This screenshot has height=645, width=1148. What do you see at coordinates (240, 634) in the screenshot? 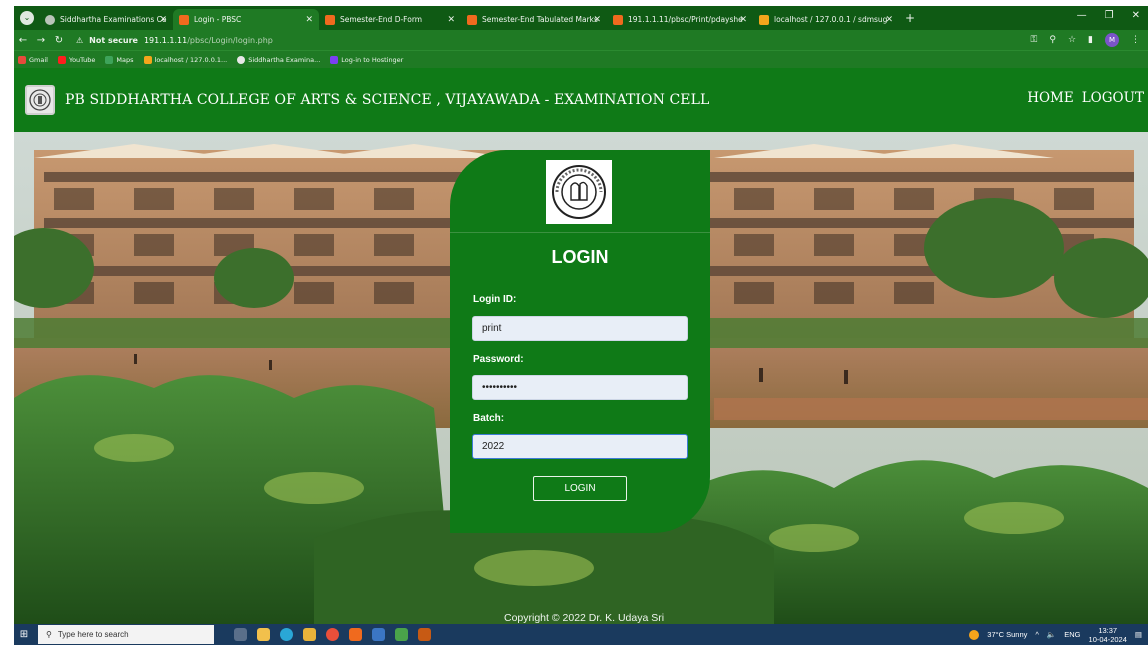
I see `task-view-icon` at bounding box center [240, 634].